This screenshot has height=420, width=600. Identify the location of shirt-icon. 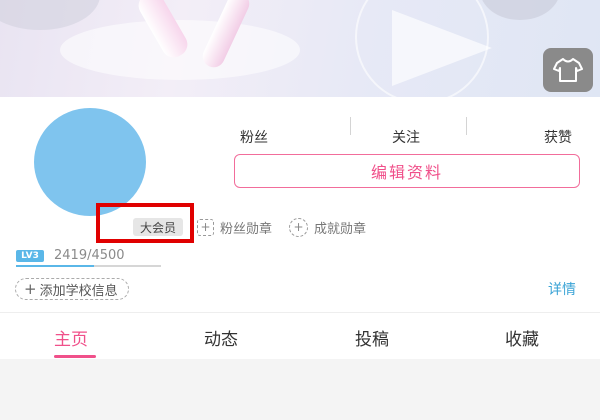
(568, 70).